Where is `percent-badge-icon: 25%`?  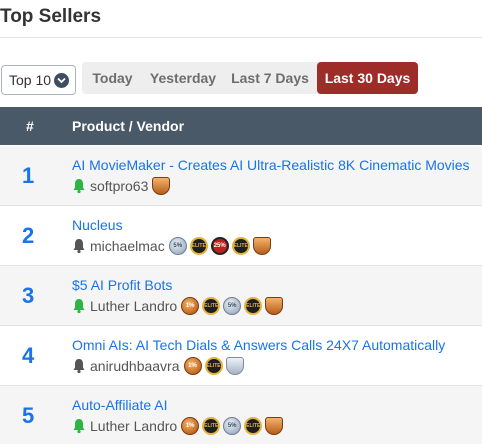
percent-badge-icon: 25% is located at coordinates (219, 246).